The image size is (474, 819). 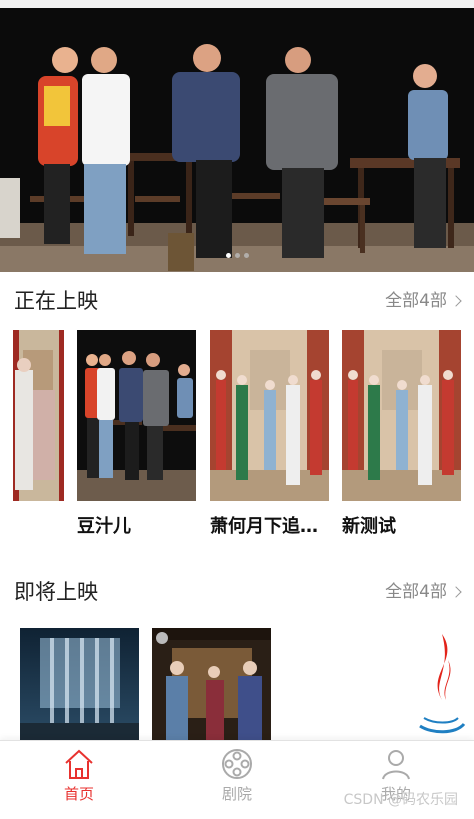 I want to click on carousel-indicator, so click(x=237, y=255).